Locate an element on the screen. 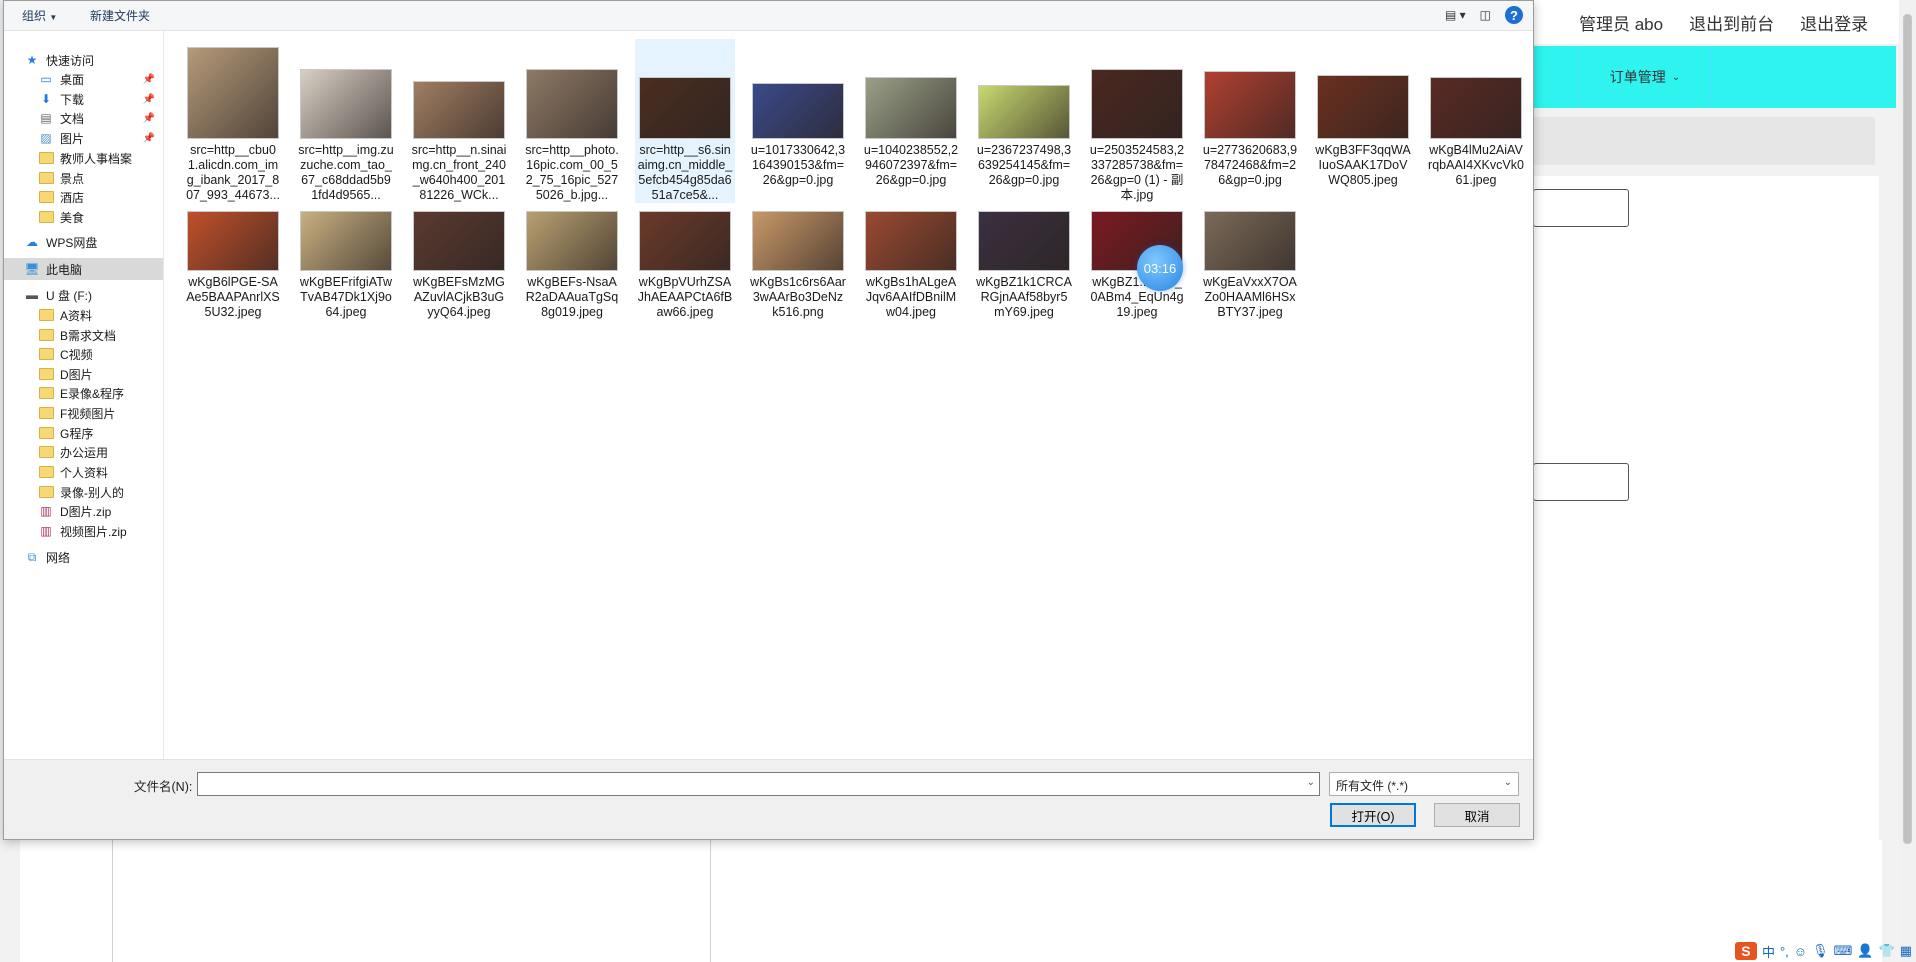 This screenshot has height=962, width=1916. grid-icon: ▦ is located at coordinates (1906, 951).